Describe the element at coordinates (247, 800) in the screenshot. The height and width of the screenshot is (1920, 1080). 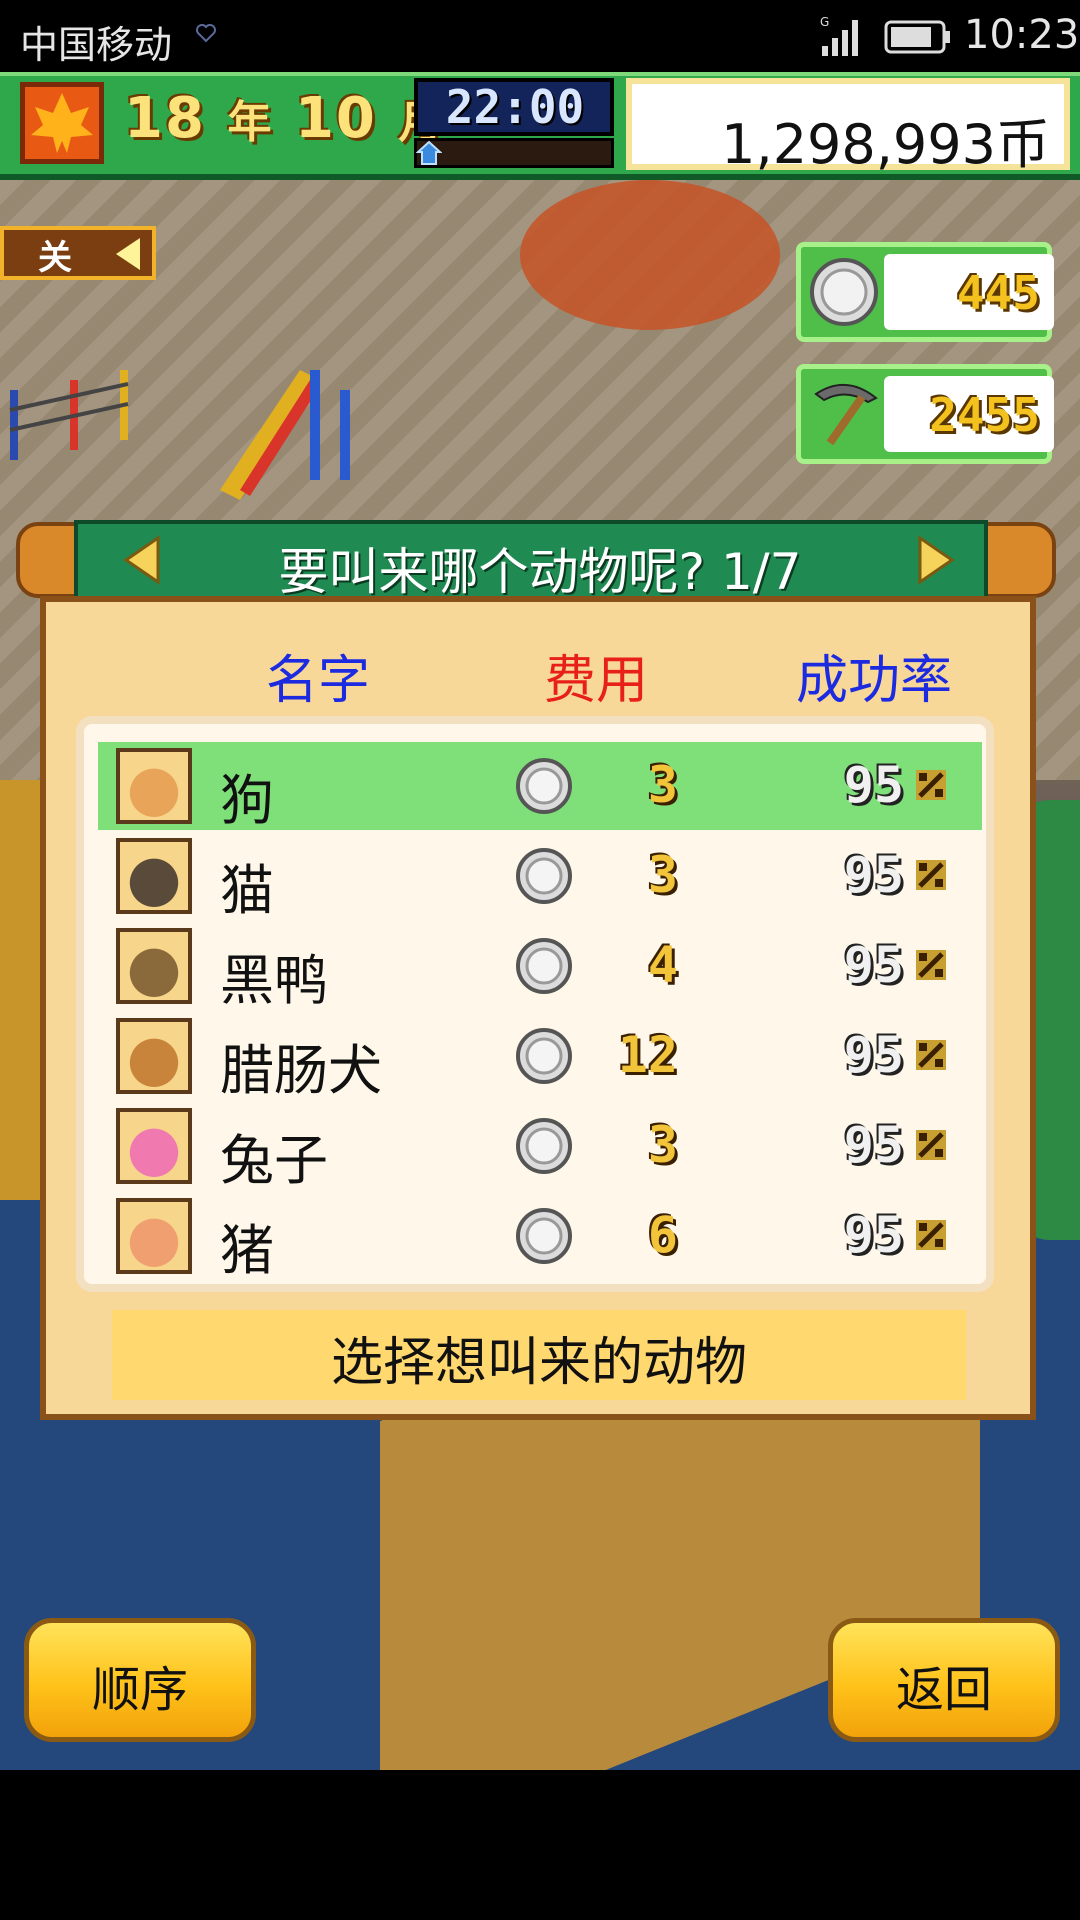
I see `animal-name: 狗` at that location.